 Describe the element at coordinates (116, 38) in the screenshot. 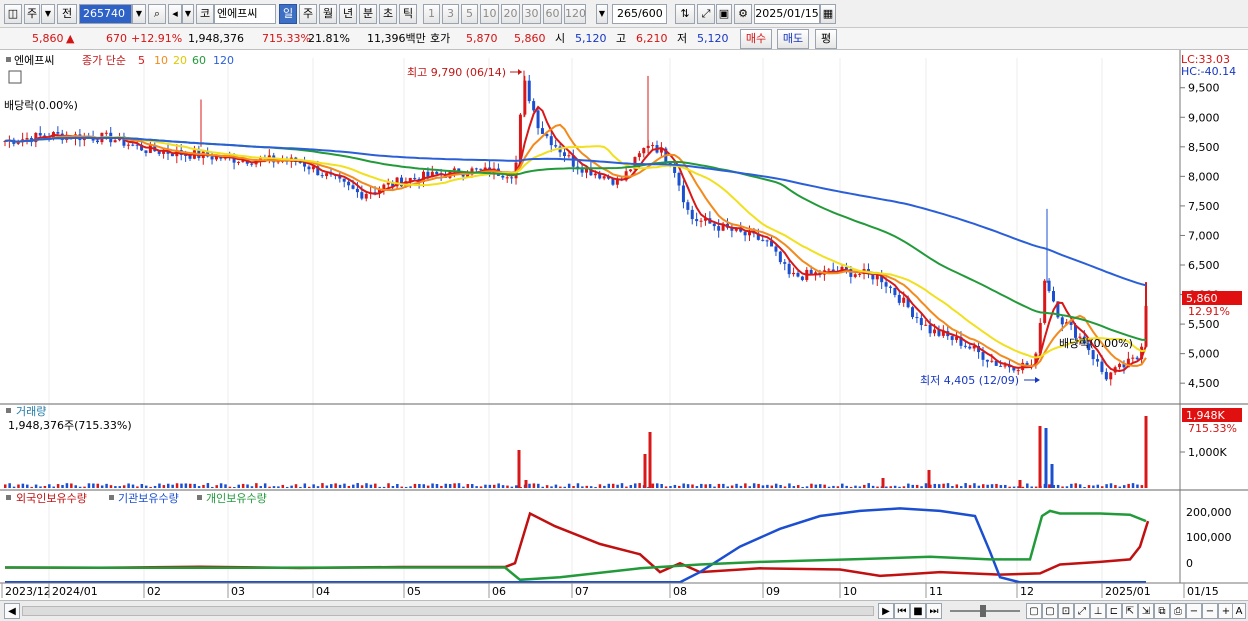

I see `change-value: 670` at that location.